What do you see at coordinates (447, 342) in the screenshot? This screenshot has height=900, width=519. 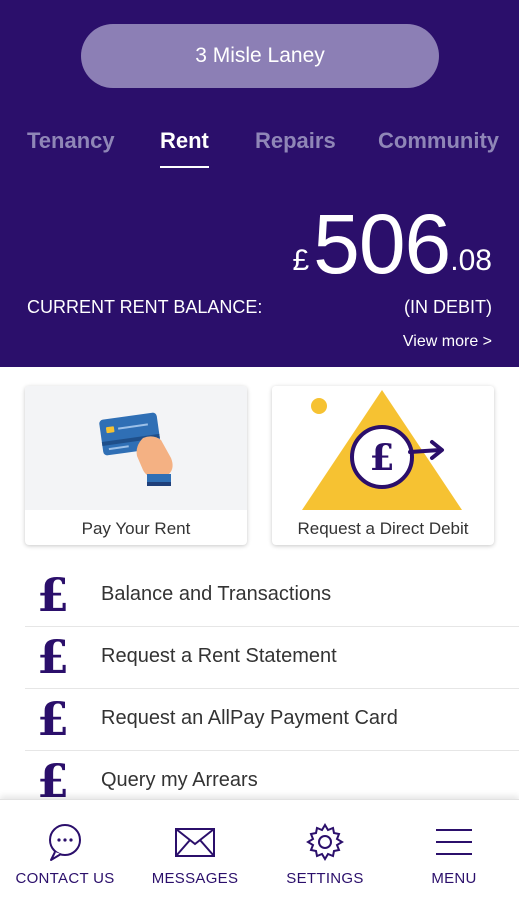 I see `view-more-link: View more >` at bounding box center [447, 342].